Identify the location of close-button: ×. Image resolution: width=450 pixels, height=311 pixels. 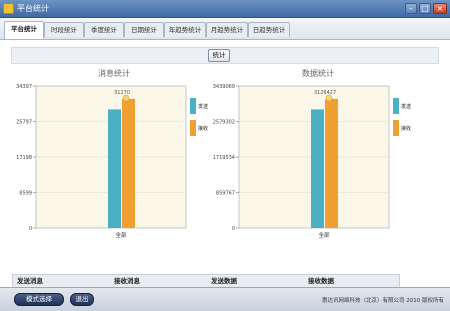
(440, 8).